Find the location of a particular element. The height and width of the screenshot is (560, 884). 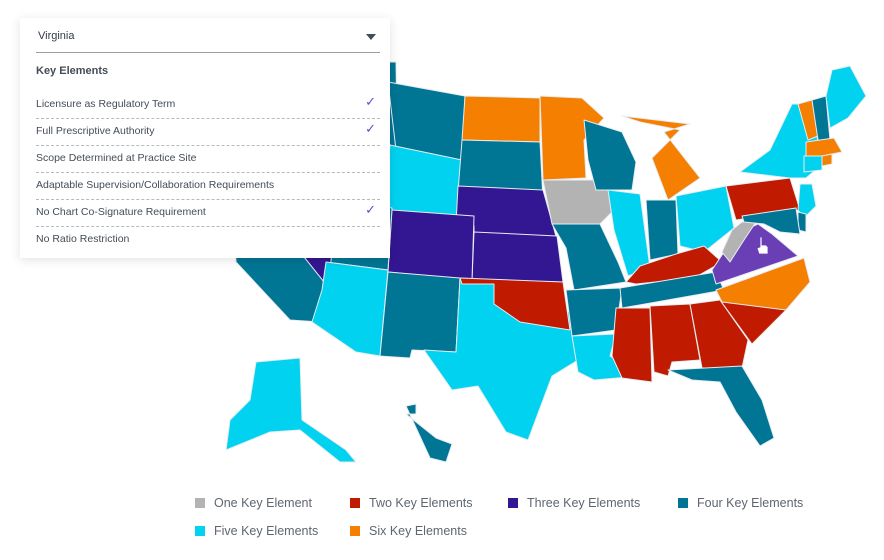

legend-item: One Key Element is located at coordinates (253, 503).